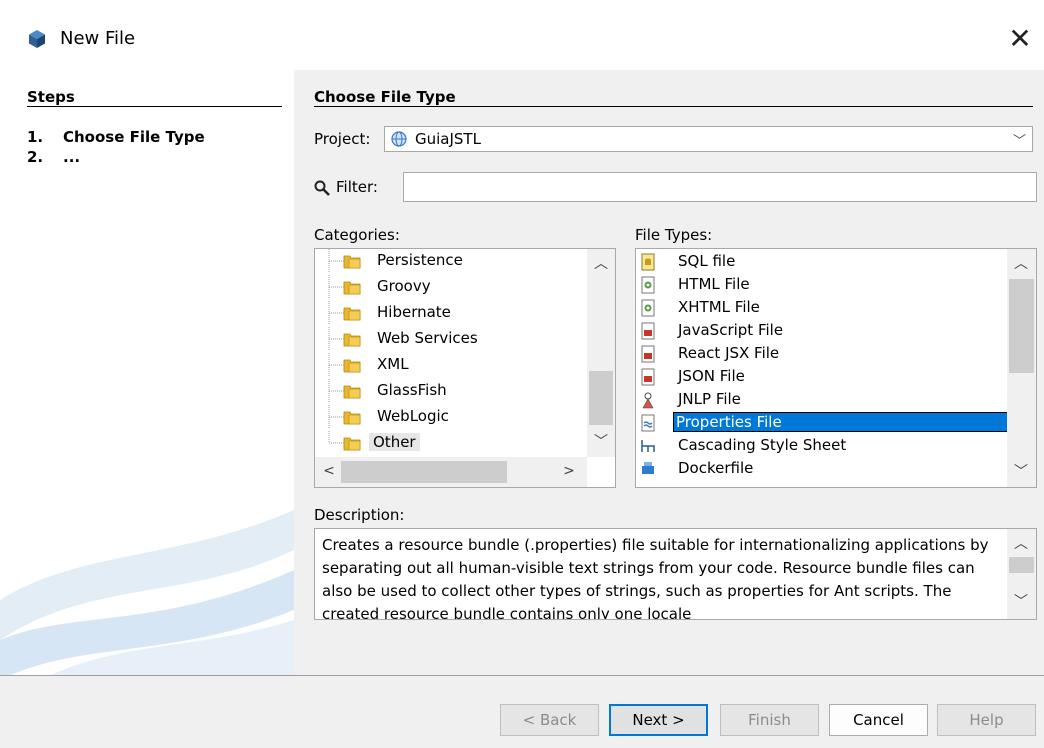 This screenshot has width=1044, height=748. Describe the element at coordinates (359, 515) in the screenshot. I see `description-label: Description:` at that location.